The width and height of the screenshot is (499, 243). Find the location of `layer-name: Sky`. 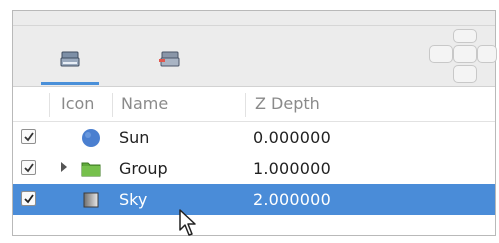

layer-name: Sky is located at coordinates (133, 199).